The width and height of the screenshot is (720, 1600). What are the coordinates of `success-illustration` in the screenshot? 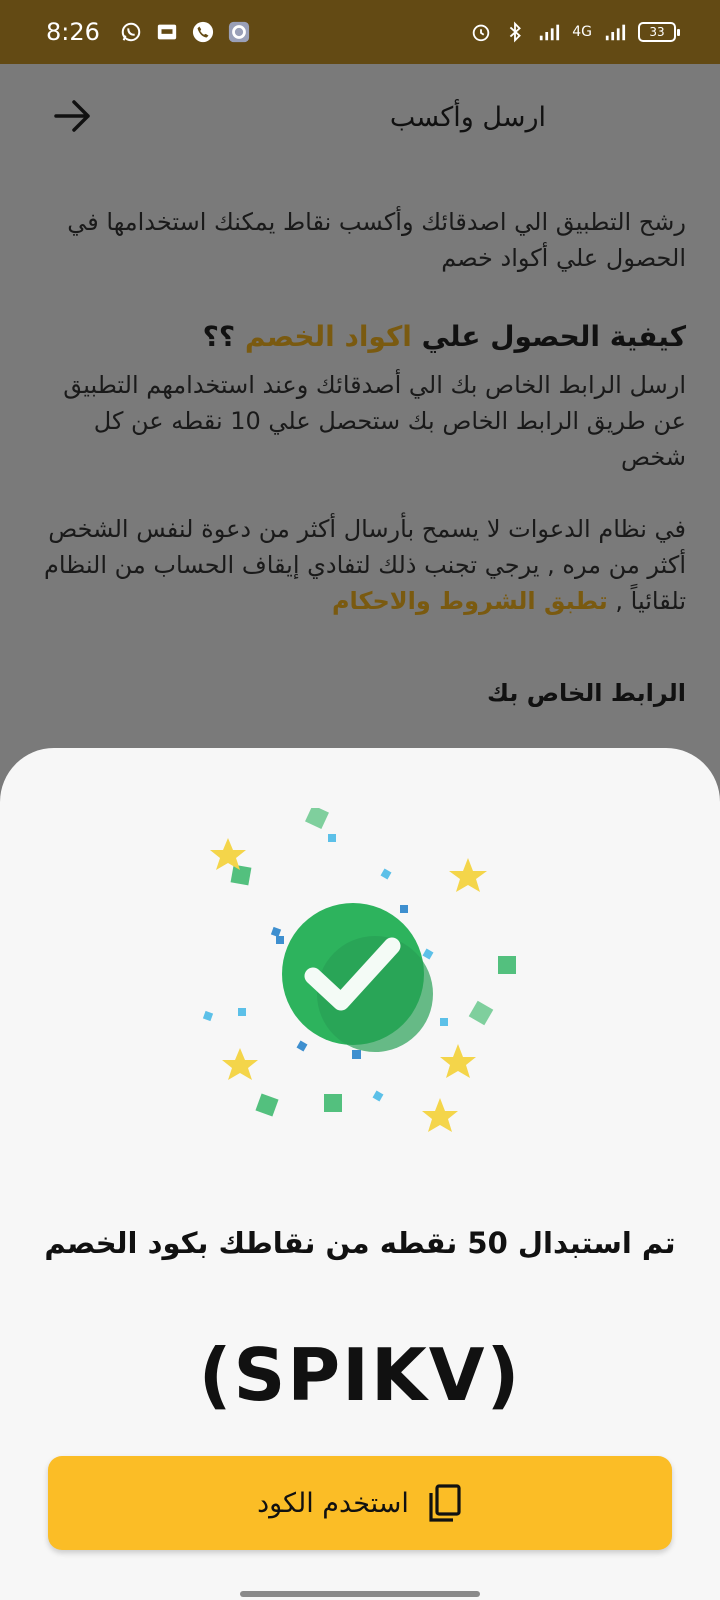 It's located at (359, 970).